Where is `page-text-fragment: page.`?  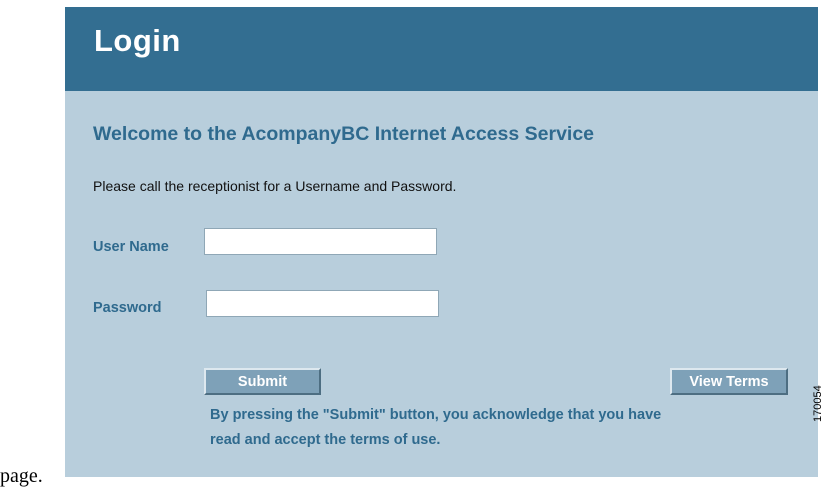
page-text-fragment: page. is located at coordinates (21, 476).